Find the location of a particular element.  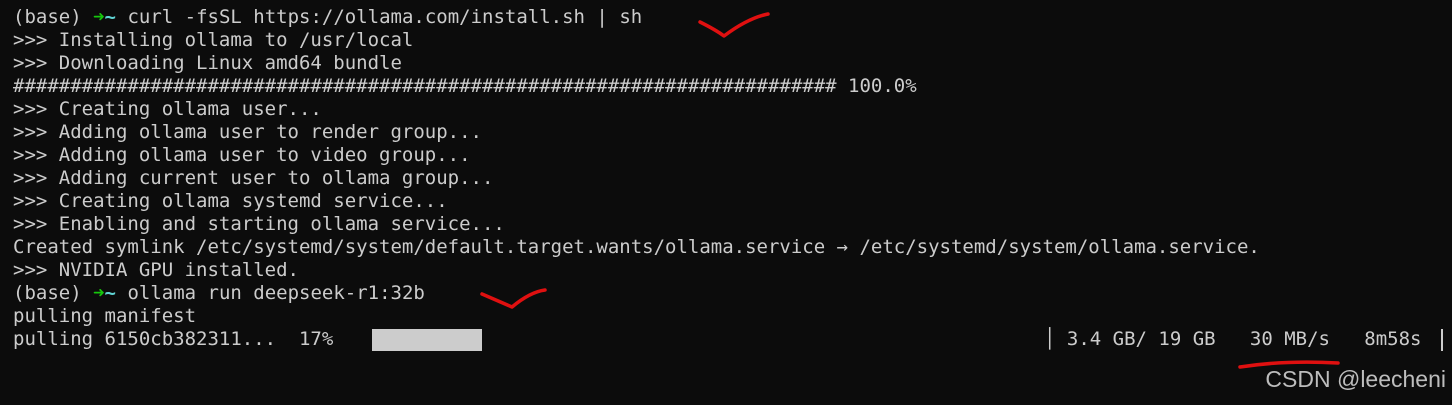

download-progress-bar is located at coordinates (427, 340).